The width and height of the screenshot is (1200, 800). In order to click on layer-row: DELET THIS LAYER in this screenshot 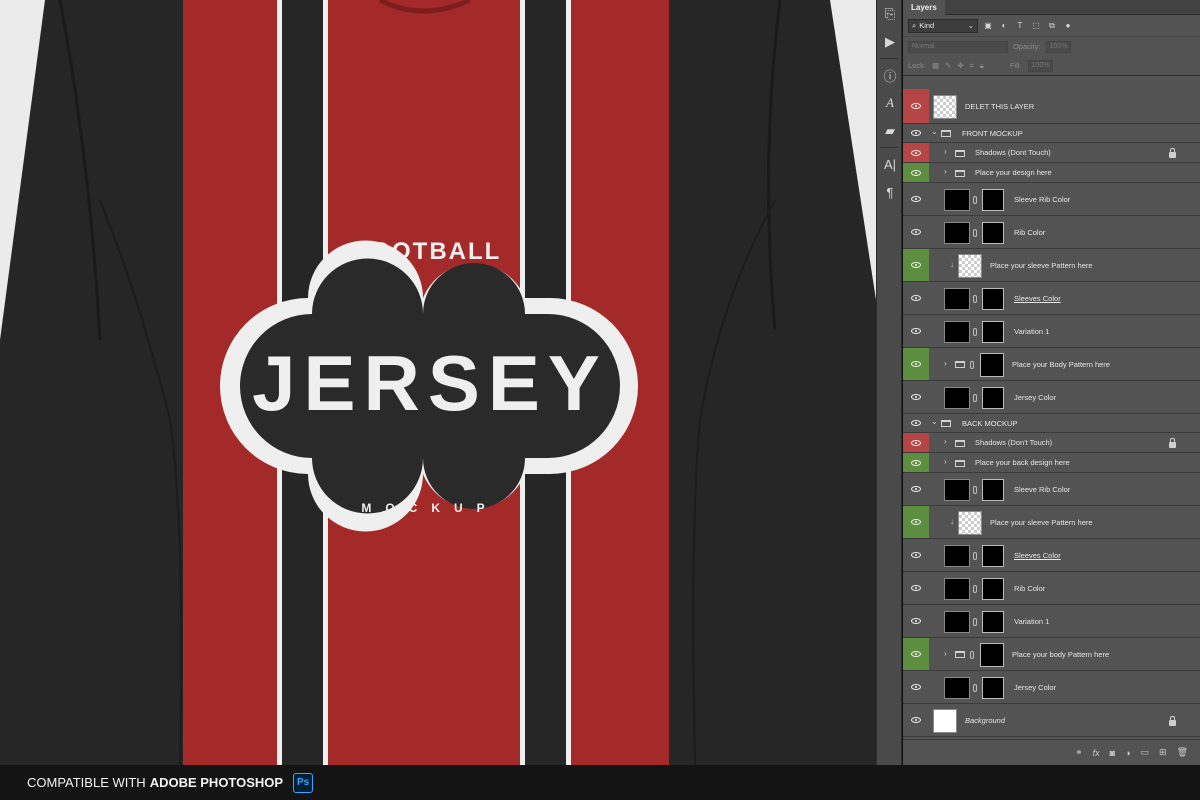, I will do `click(1051, 106)`.